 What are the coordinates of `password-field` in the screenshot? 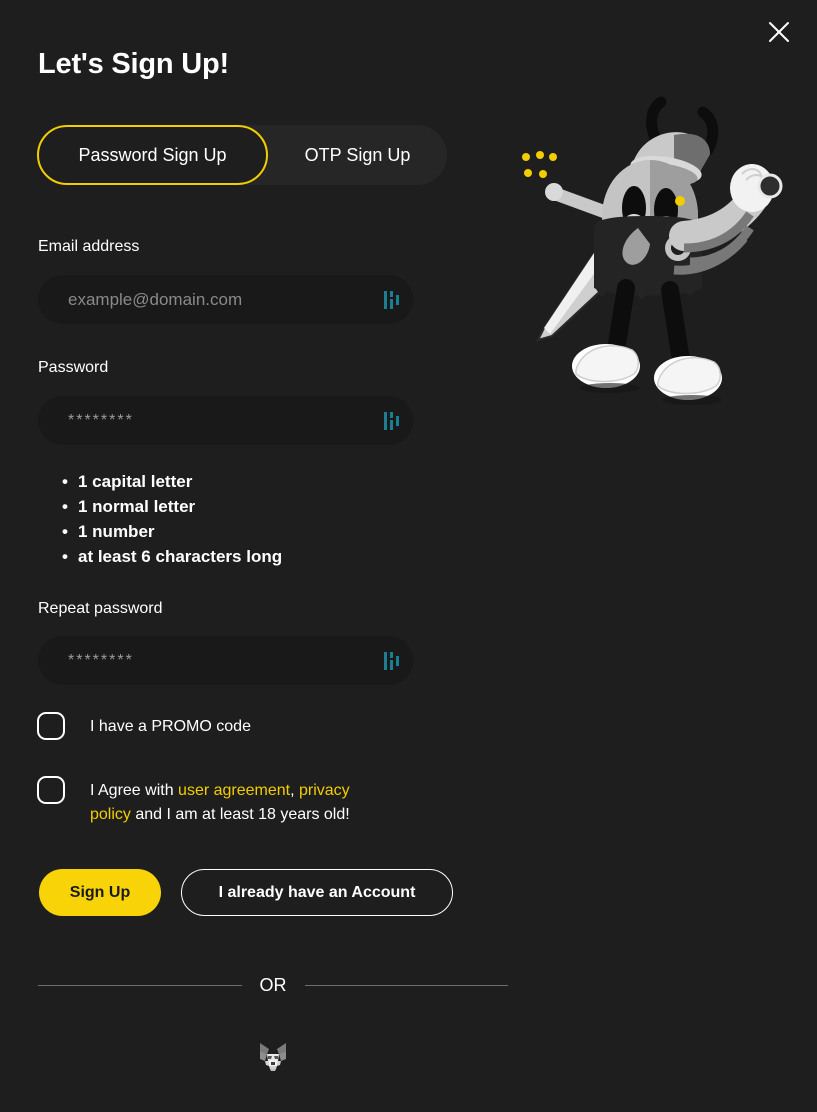 It's located at (225, 420).